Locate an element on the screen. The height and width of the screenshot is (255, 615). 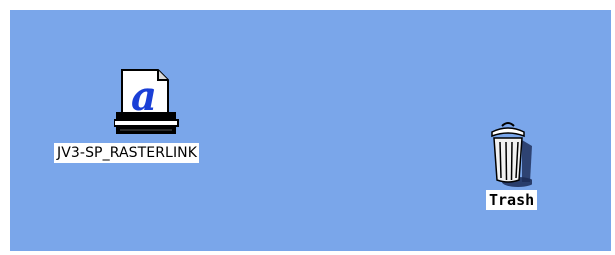
desktop-icon-printer: a JV3-SP_RASTERLINK is located at coordinates (154, 118).